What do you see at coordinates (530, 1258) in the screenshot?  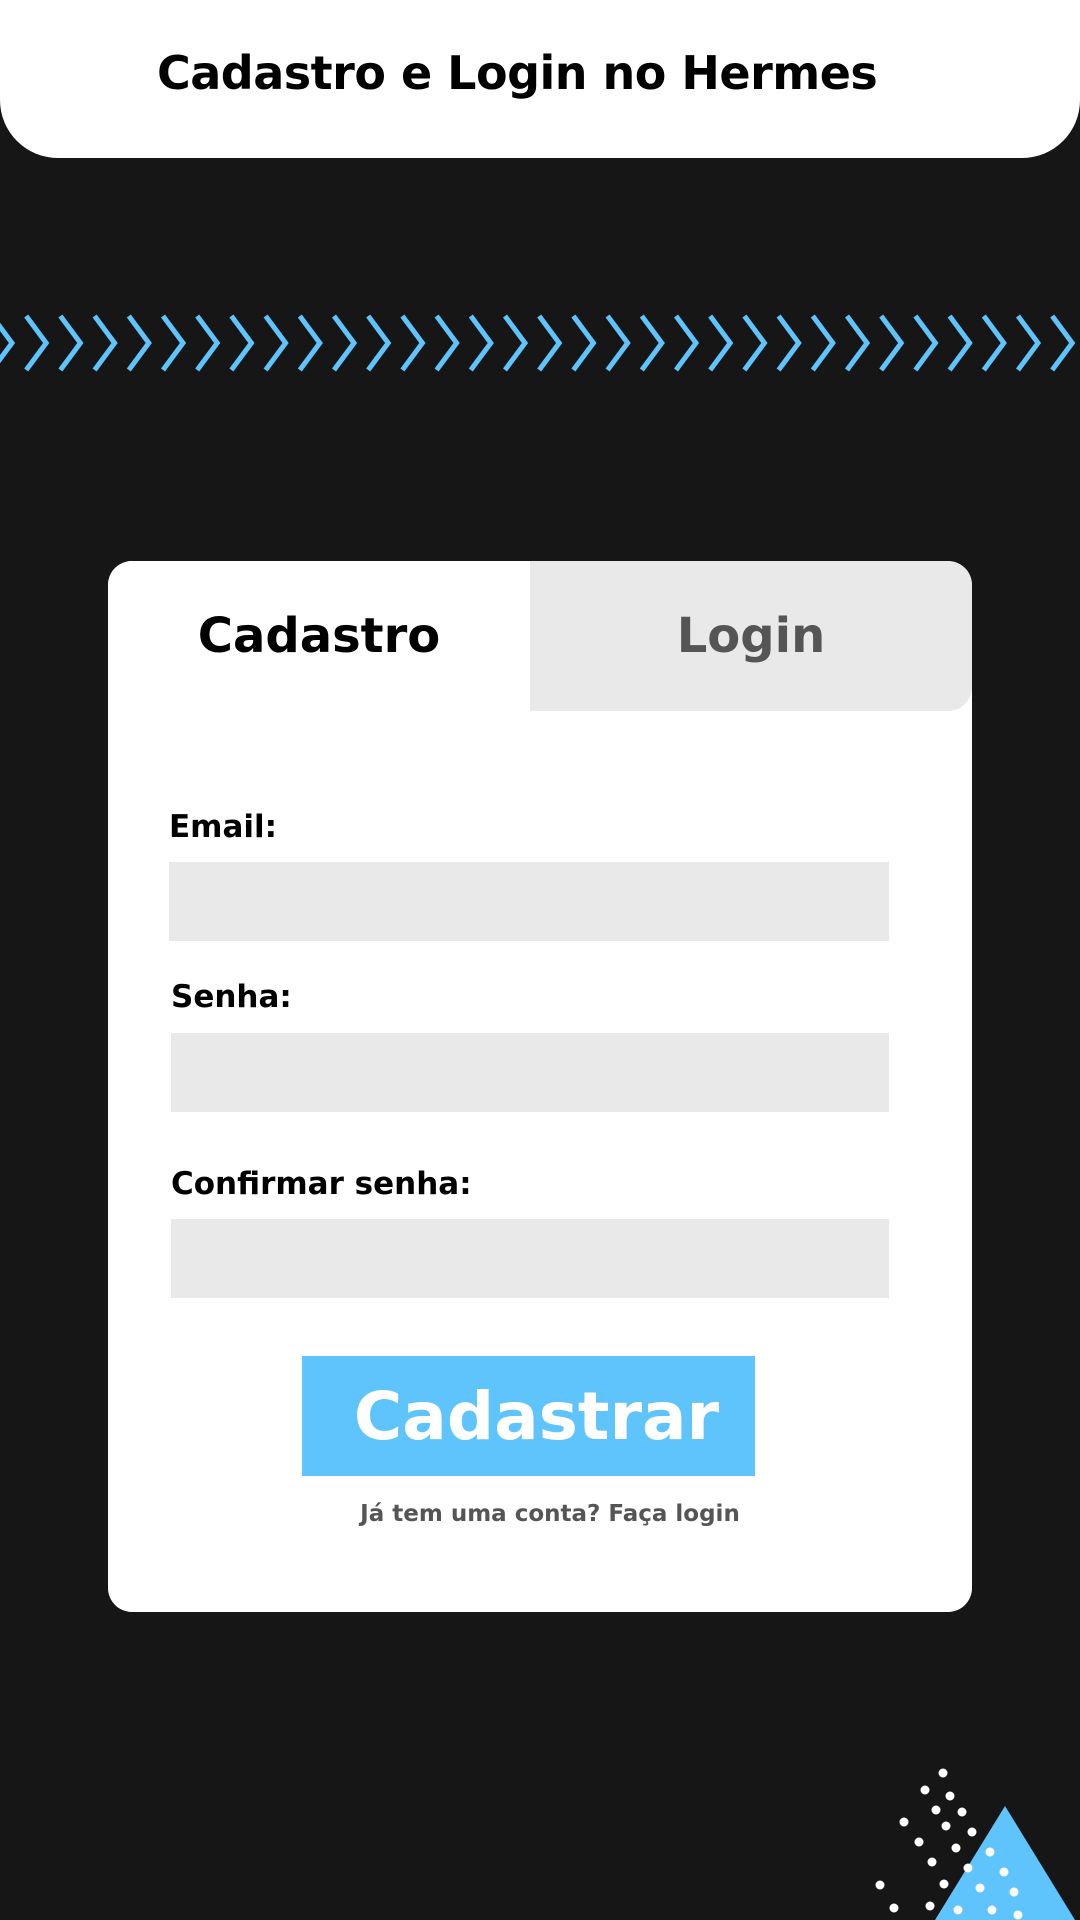 I see `confirm-password-field` at bounding box center [530, 1258].